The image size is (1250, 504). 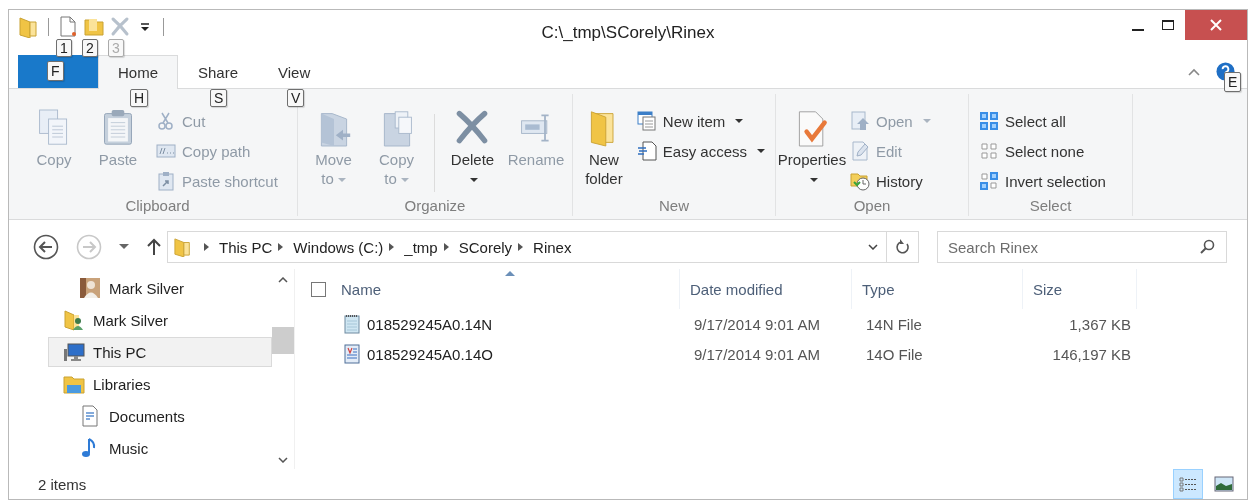 What do you see at coordinates (246, 247) in the screenshot?
I see `breadcrumb: This PC` at bounding box center [246, 247].